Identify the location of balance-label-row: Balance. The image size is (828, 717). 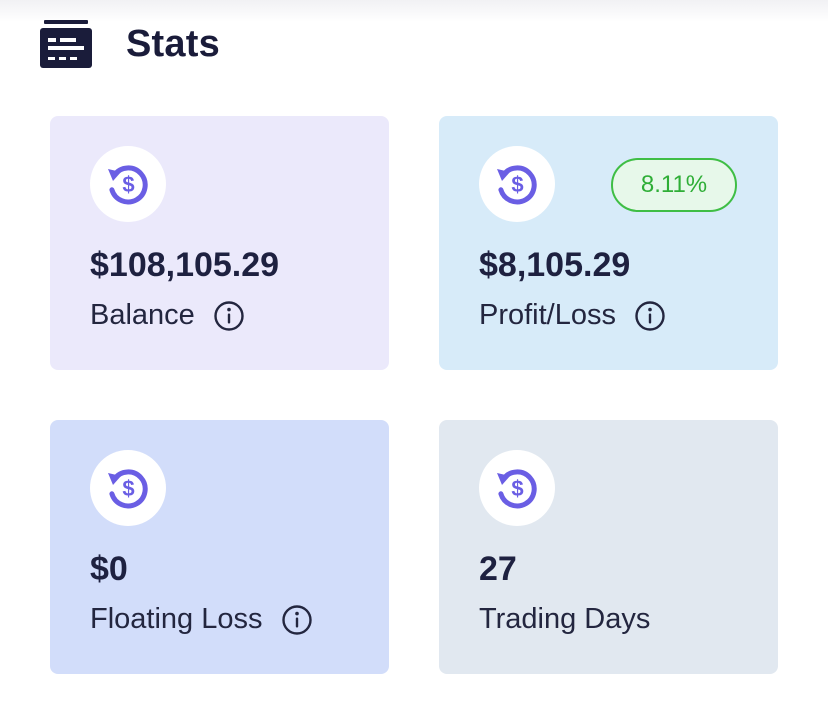
(167, 315).